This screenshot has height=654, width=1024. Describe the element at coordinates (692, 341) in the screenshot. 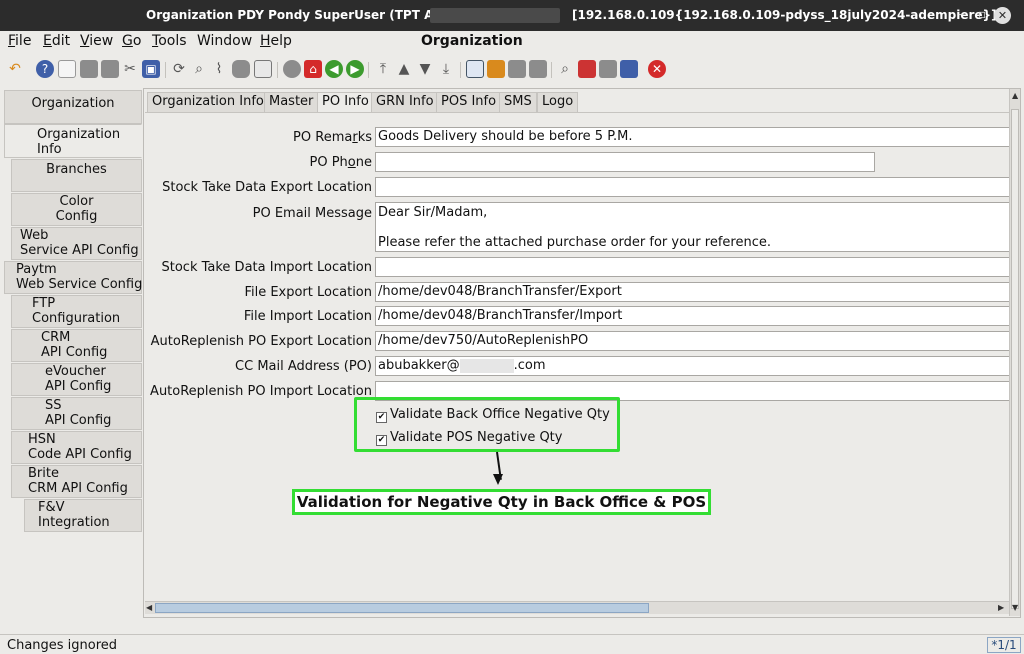

I see `autoreplenish-export-field: /home/dev750/AutoReplenishPO` at that location.